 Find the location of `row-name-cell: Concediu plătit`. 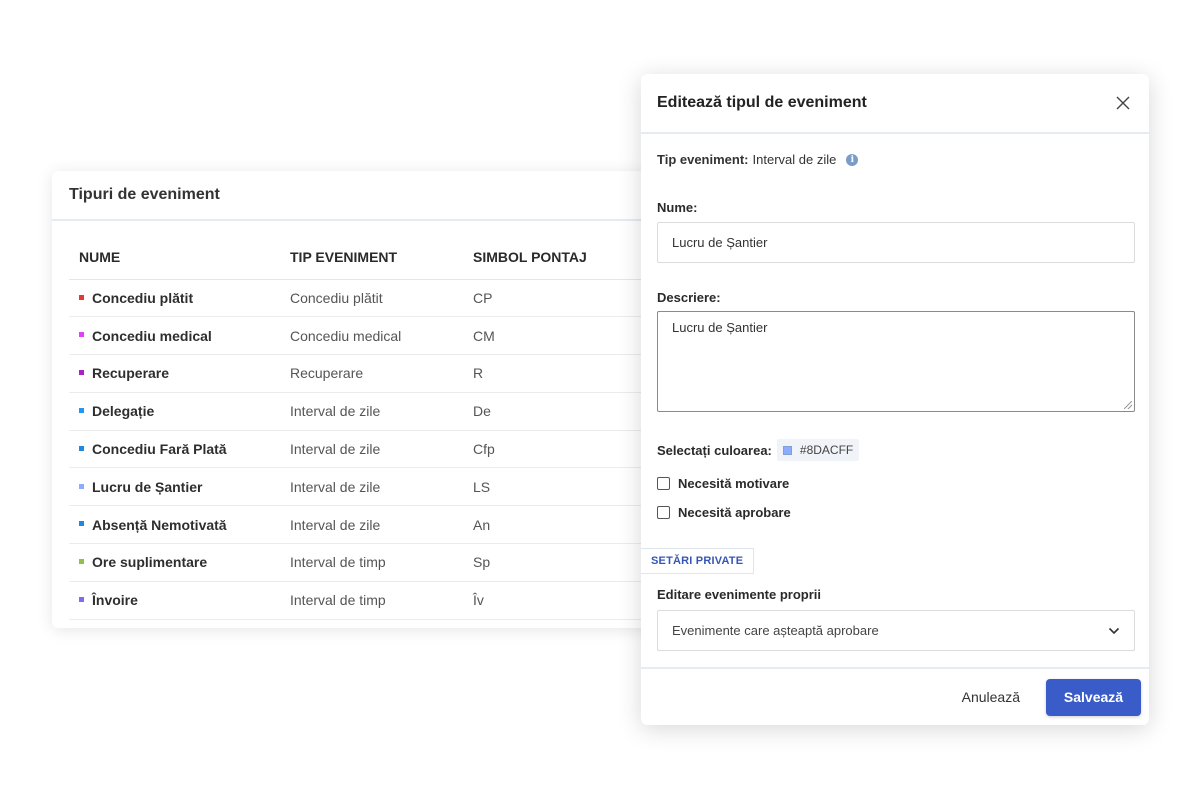

row-name-cell: Concediu plătit is located at coordinates (174, 298).